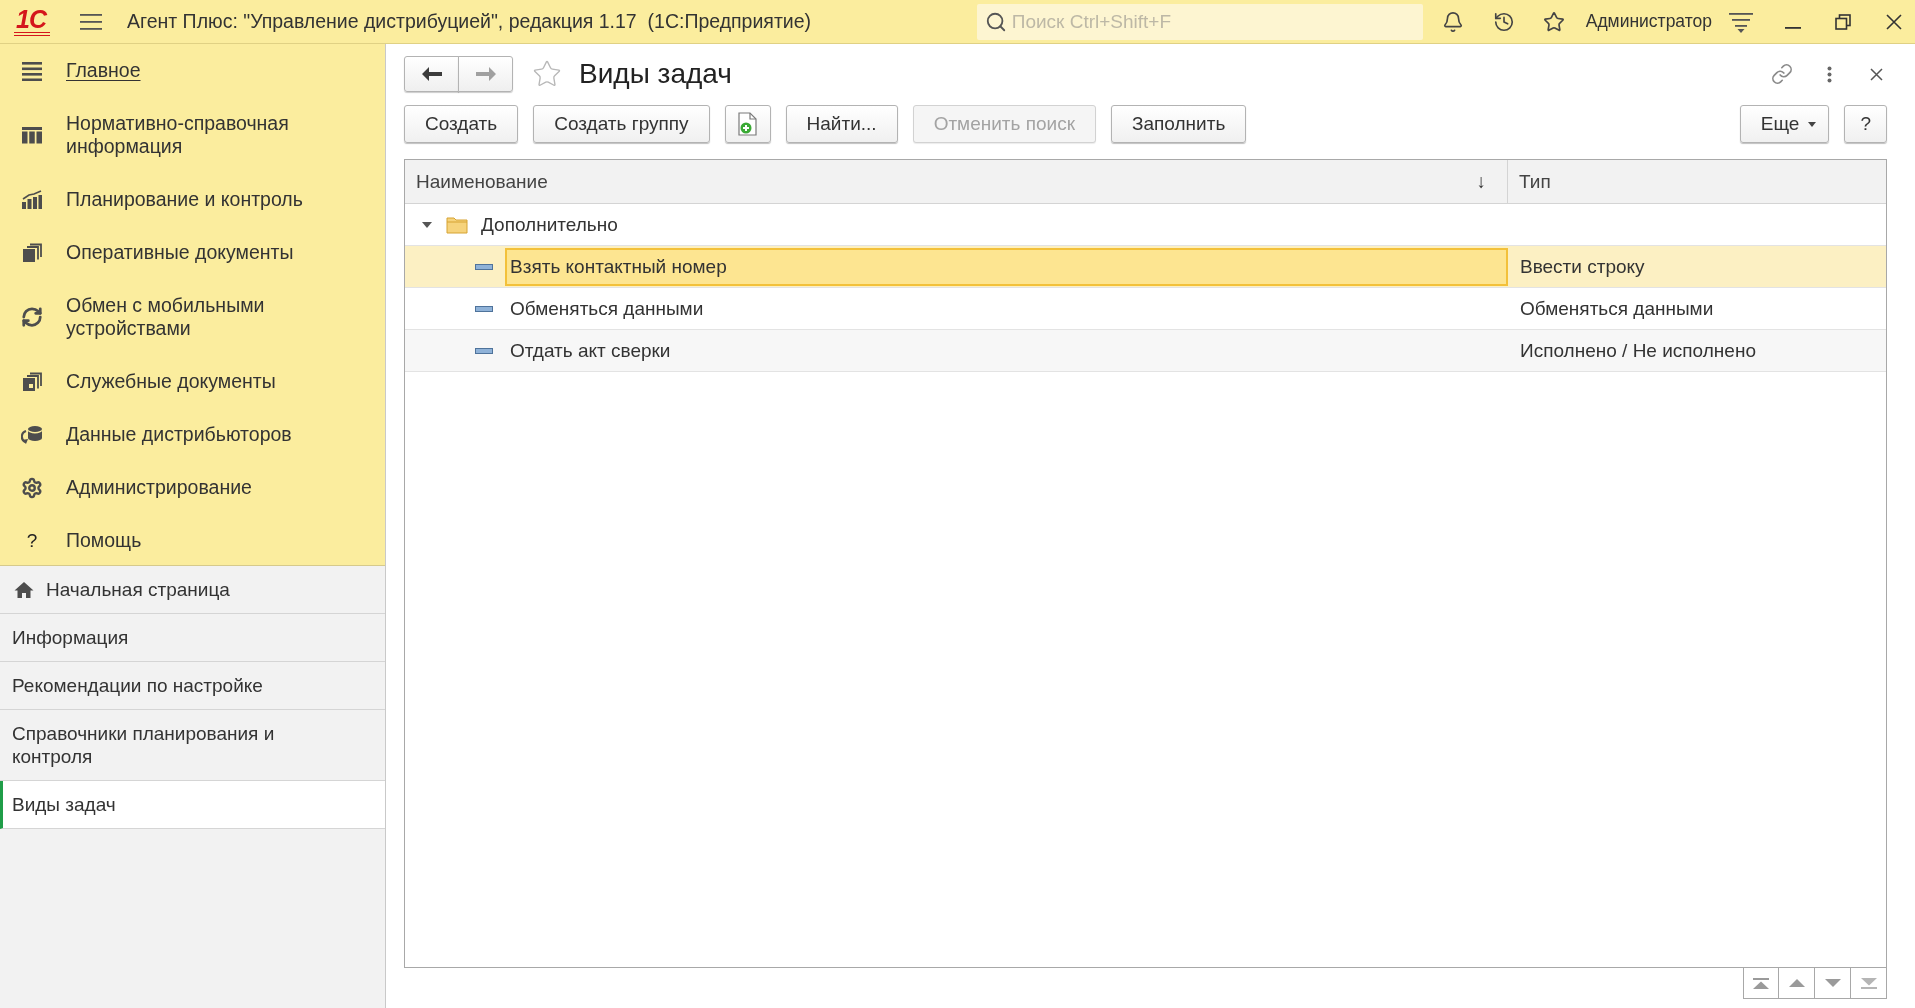  I want to click on section-item: Служебные документы, so click(148, 381).